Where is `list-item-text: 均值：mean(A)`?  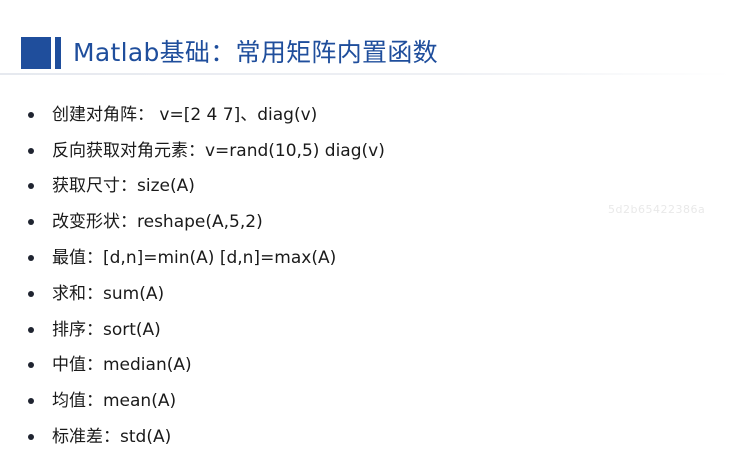
list-item-text: 均值：mean(A) is located at coordinates (114, 401).